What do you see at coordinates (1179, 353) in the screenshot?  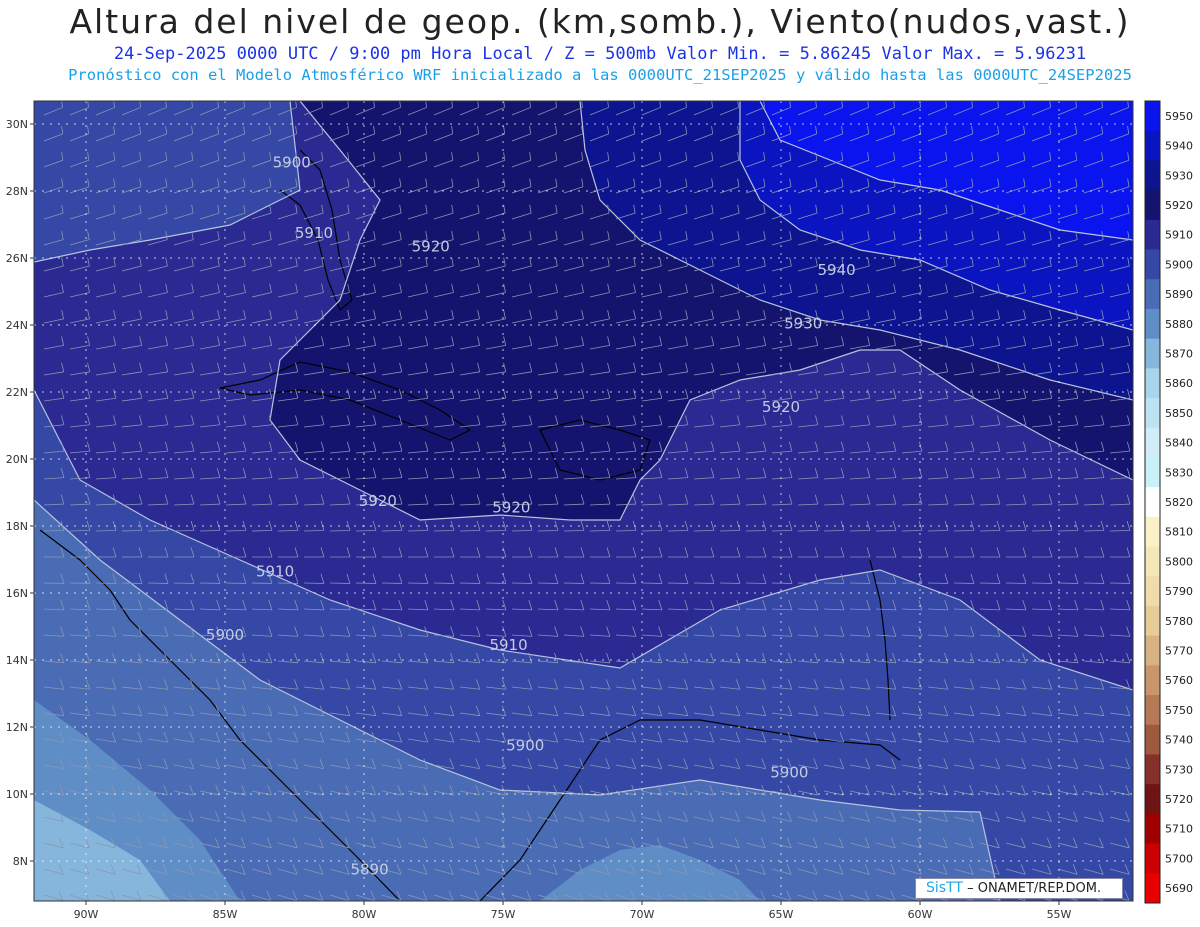 I see `colorbar-label-5870: 5870` at bounding box center [1179, 353].